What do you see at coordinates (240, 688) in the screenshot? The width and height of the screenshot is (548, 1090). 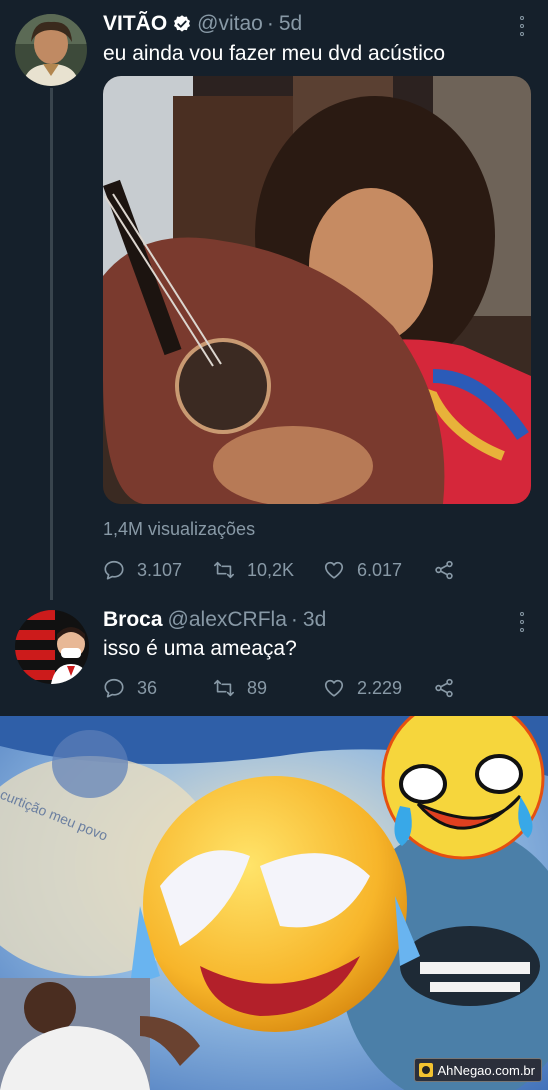 I see `reply-retweet-button: 89` at bounding box center [240, 688].